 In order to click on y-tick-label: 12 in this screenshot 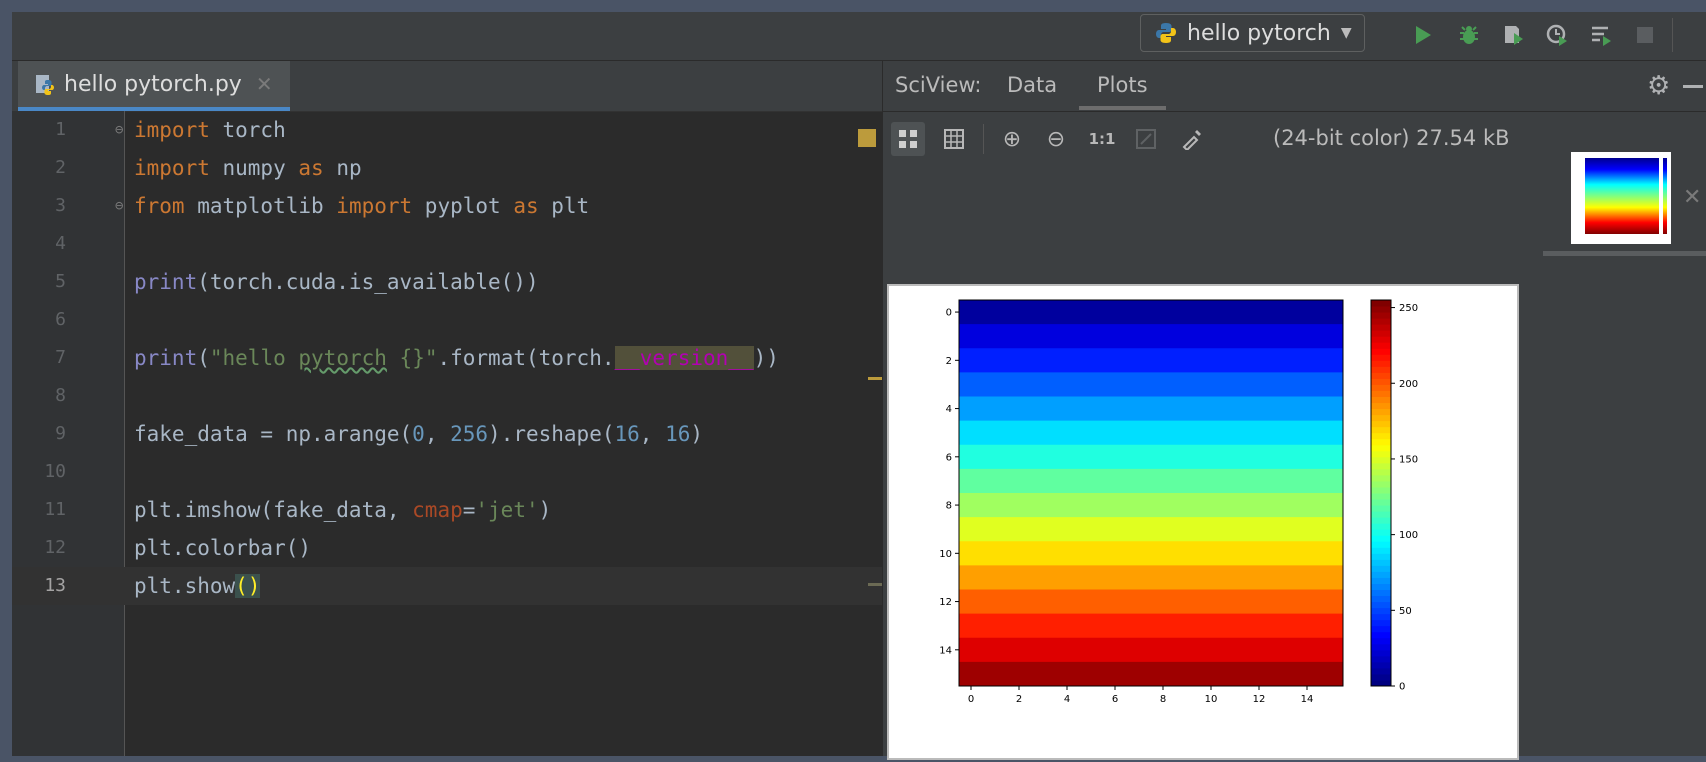, I will do `click(945, 602)`.